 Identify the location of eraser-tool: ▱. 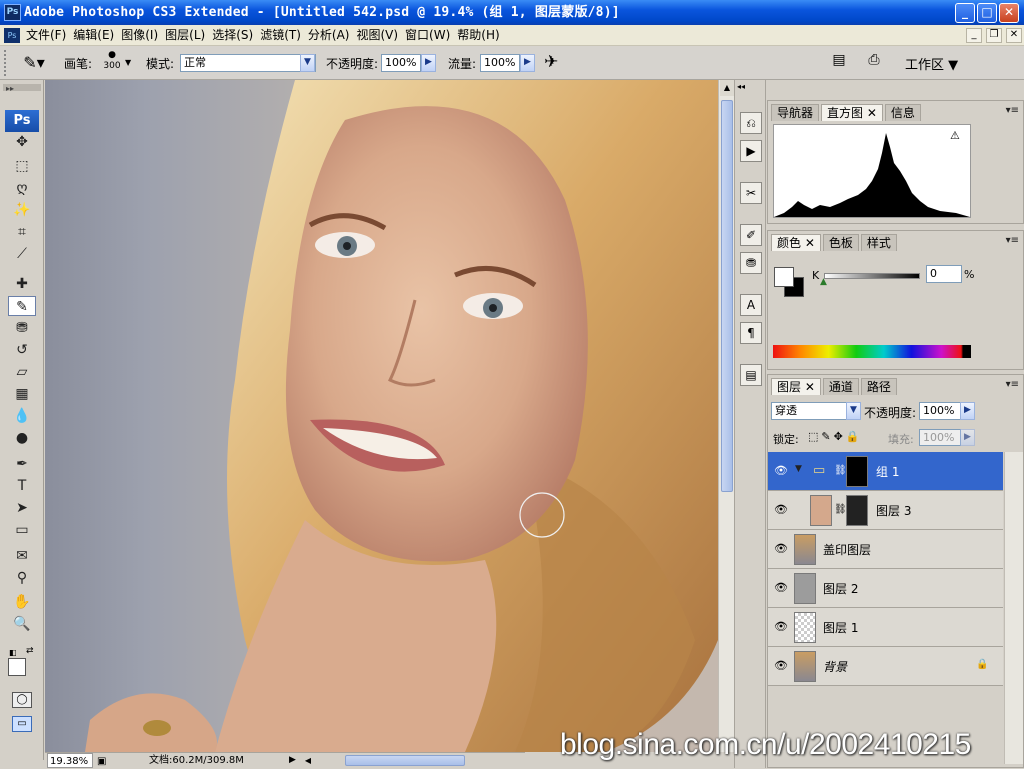
(22, 372).